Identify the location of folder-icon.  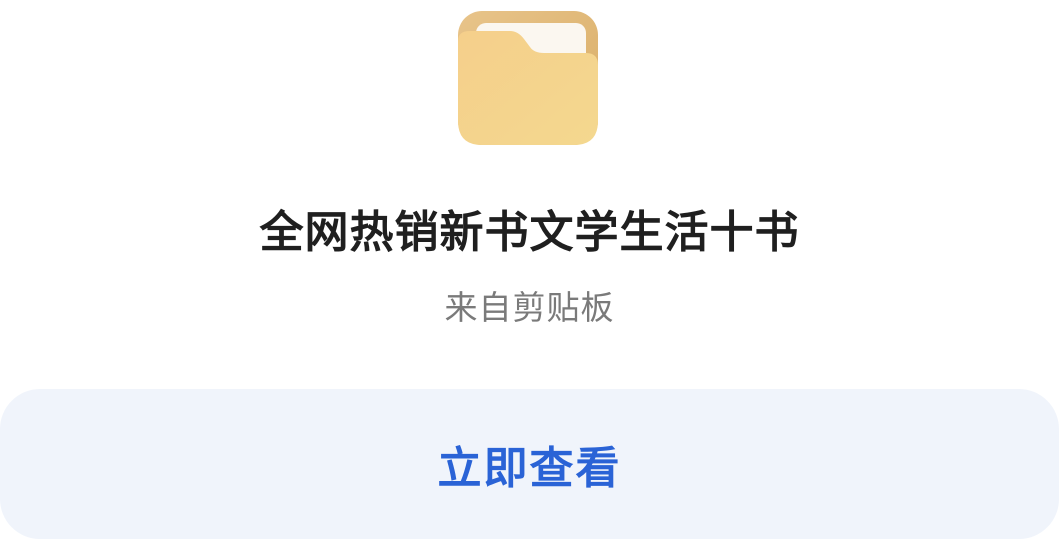
(528, 78).